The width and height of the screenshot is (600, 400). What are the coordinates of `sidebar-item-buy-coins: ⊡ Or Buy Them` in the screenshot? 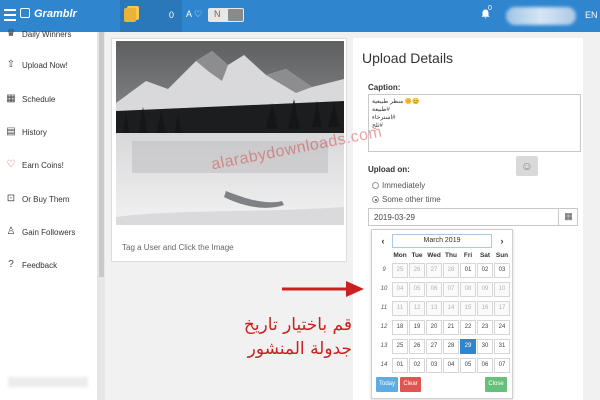 It's located at (49, 203).